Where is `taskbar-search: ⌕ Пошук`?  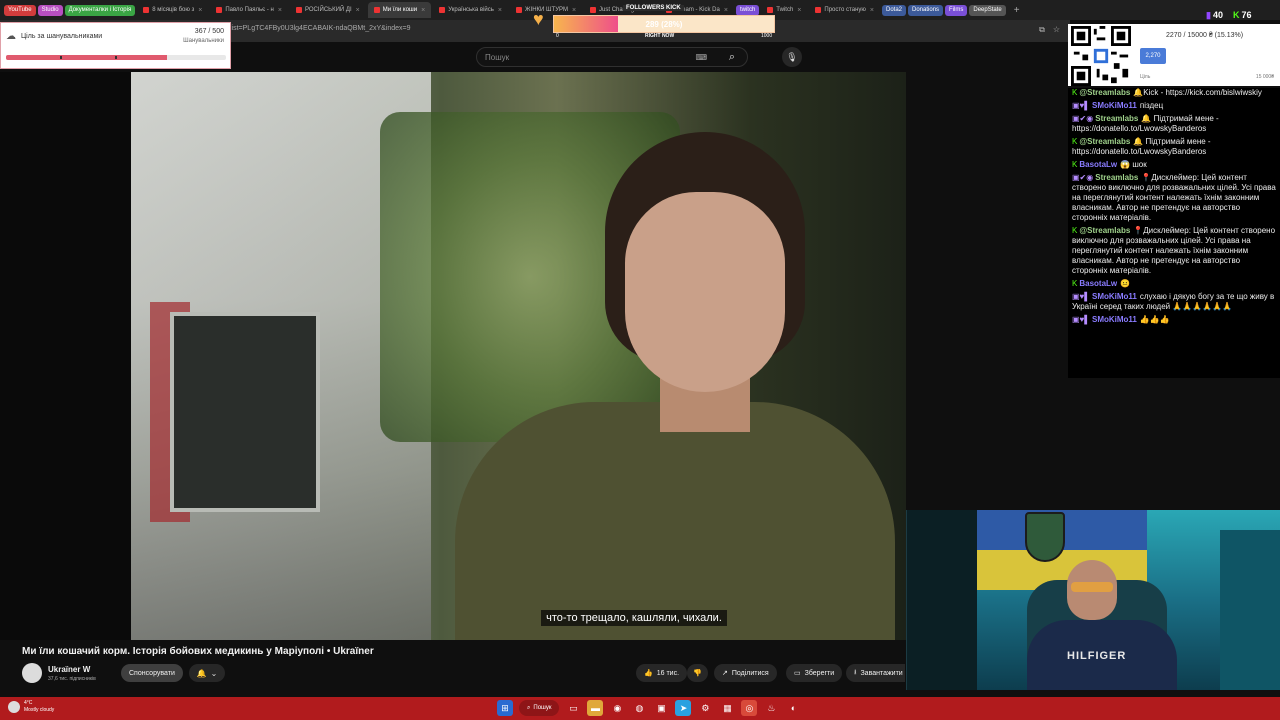 taskbar-search: ⌕ Пошук is located at coordinates (539, 708).